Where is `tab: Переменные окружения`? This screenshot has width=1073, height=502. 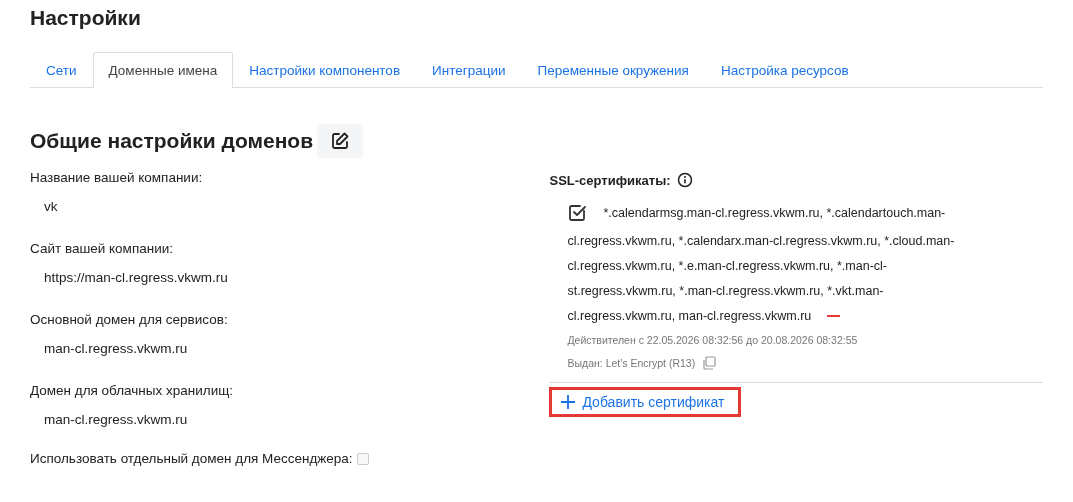
tab: Переменные окружения is located at coordinates (613, 70).